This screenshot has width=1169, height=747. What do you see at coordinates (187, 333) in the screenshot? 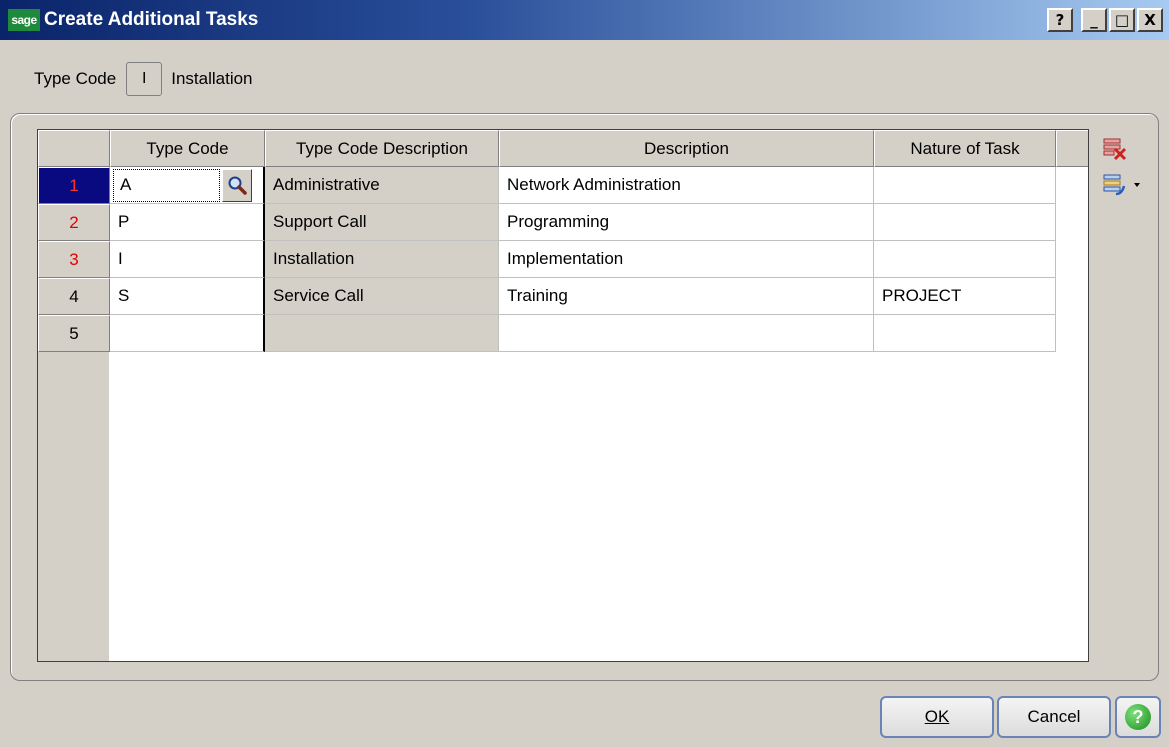
I see `type-code-cell` at bounding box center [187, 333].